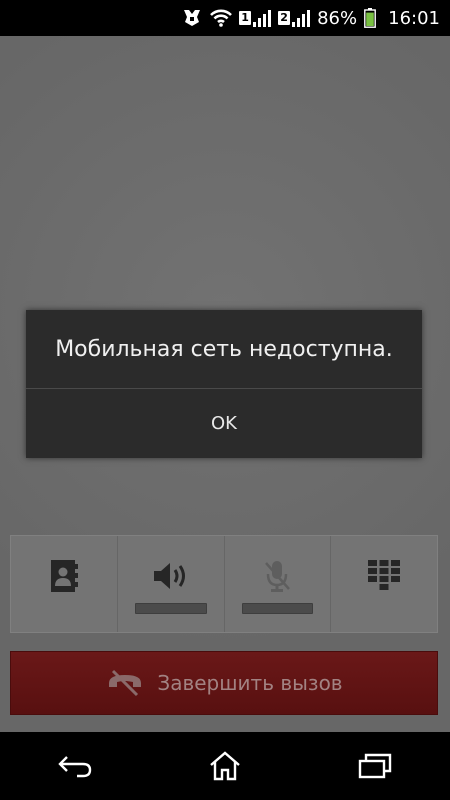 This screenshot has width=450, height=800. I want to click on dialpad-button, so click(384, 584).